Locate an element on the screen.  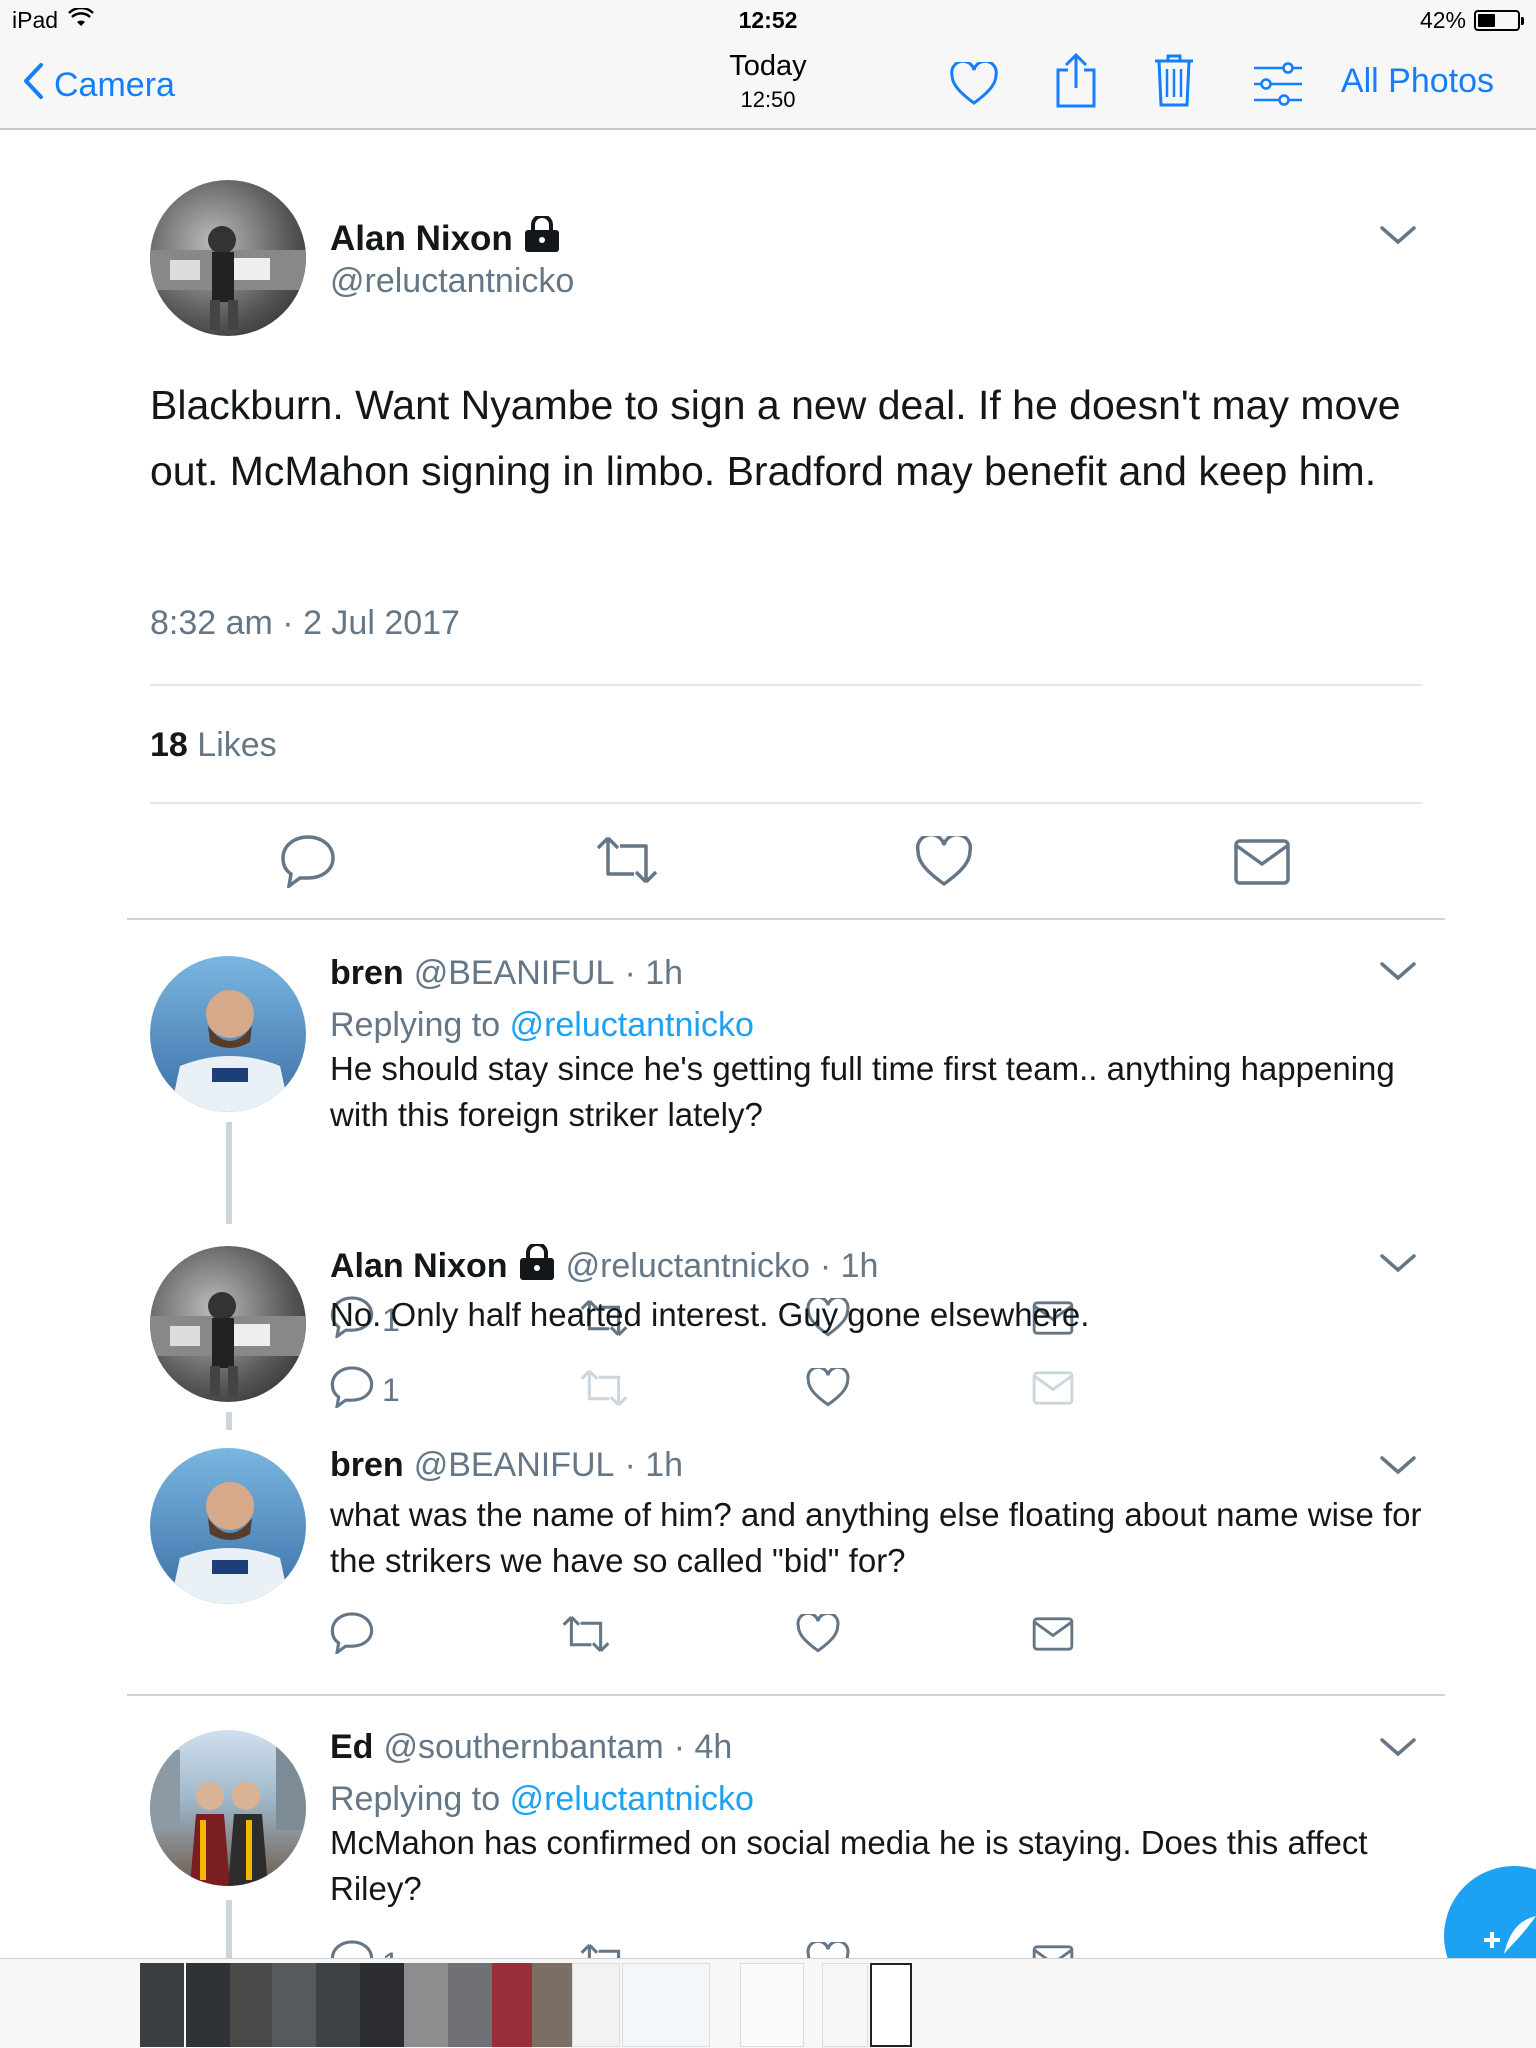
author-name: Alan Nixon is located at coordinates (421, 238).